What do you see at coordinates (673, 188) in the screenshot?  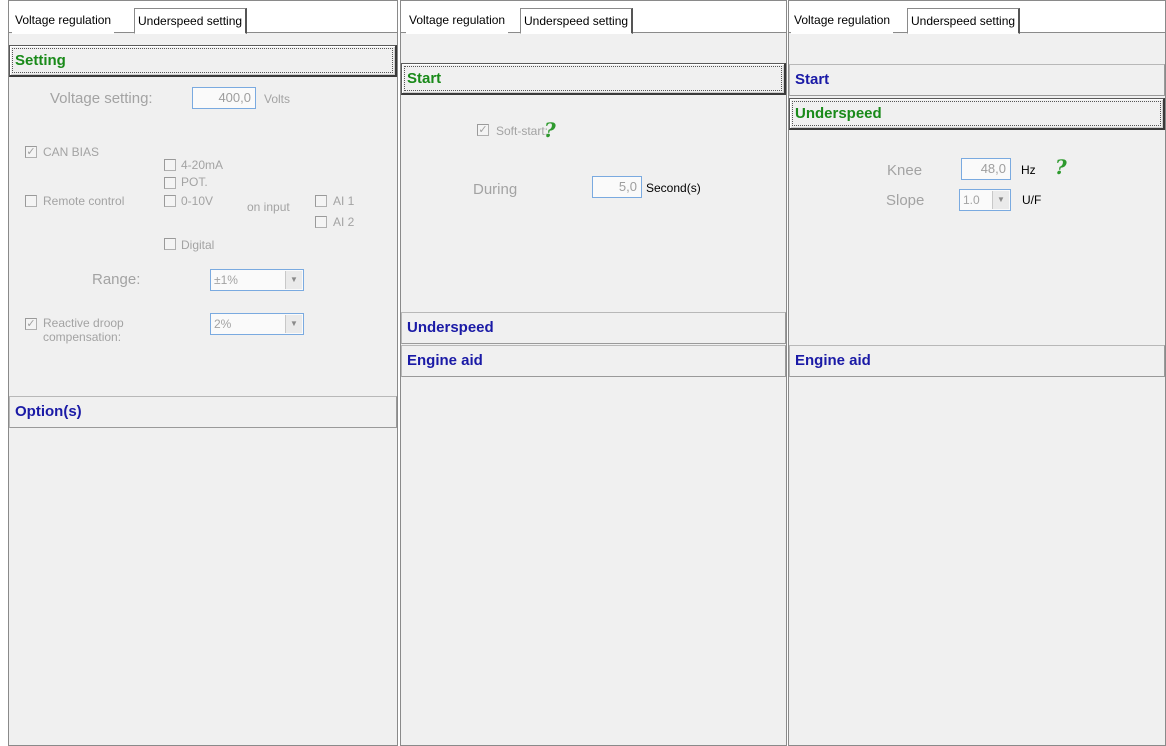 I see `during-unit: Second(s)` at bounding box center [673, 188].